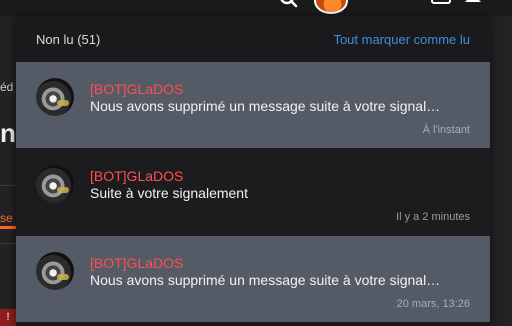 The width and height of the screenshot is (512, 326). Describe the element at coordinates (433, 304) in the screenshot. I see `notification-time: 20 mars, 13:26` at that location.